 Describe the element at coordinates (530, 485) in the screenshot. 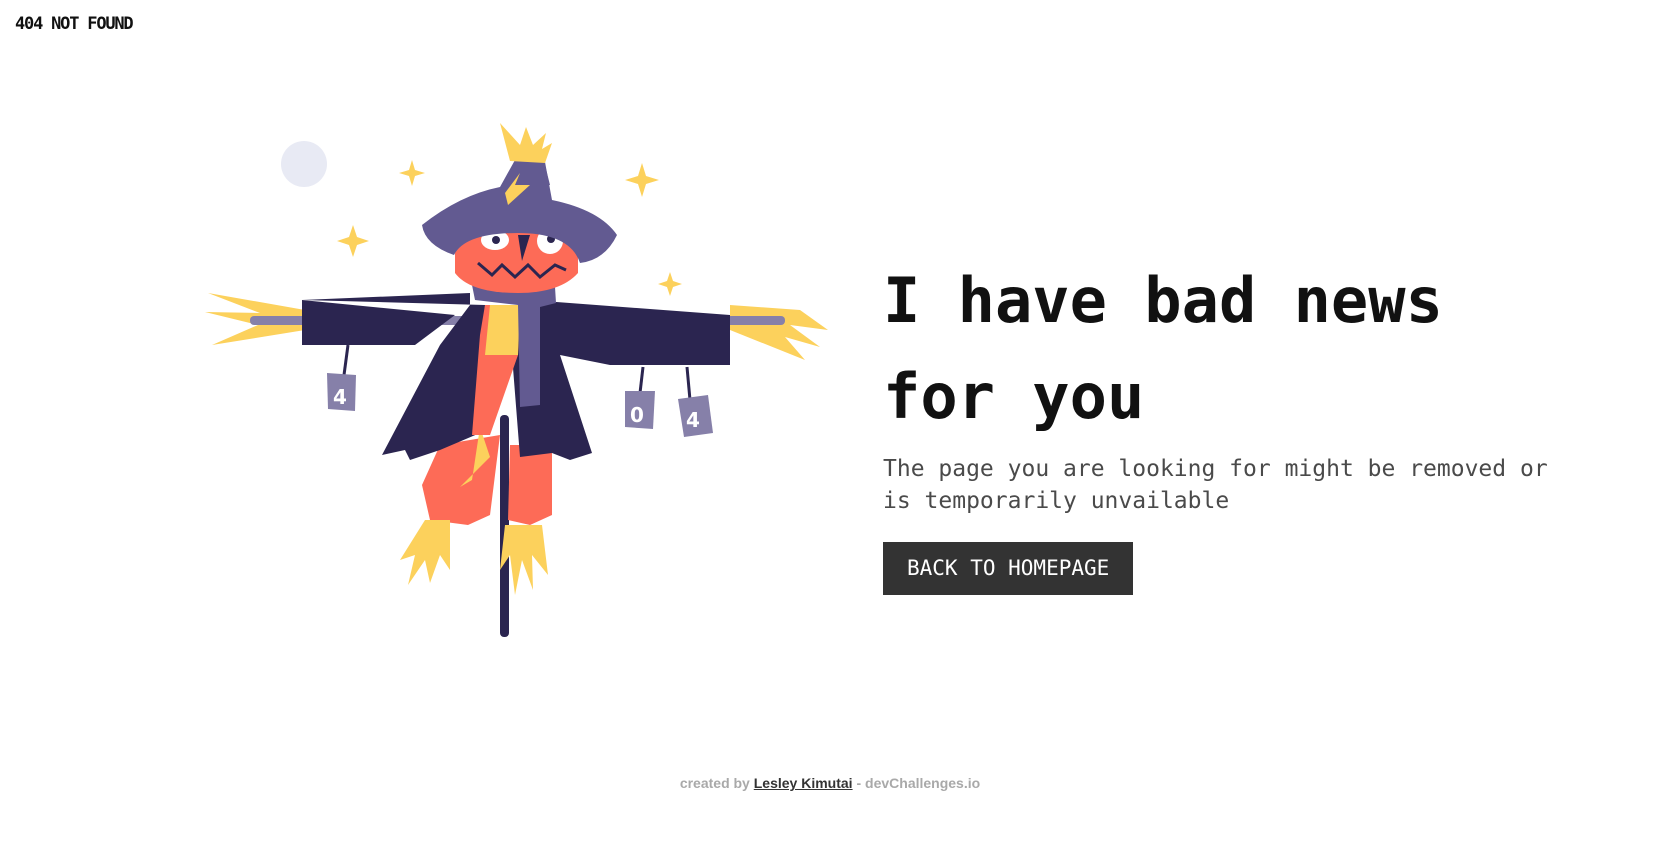

I see `scarecrow-leg-right` at that location.